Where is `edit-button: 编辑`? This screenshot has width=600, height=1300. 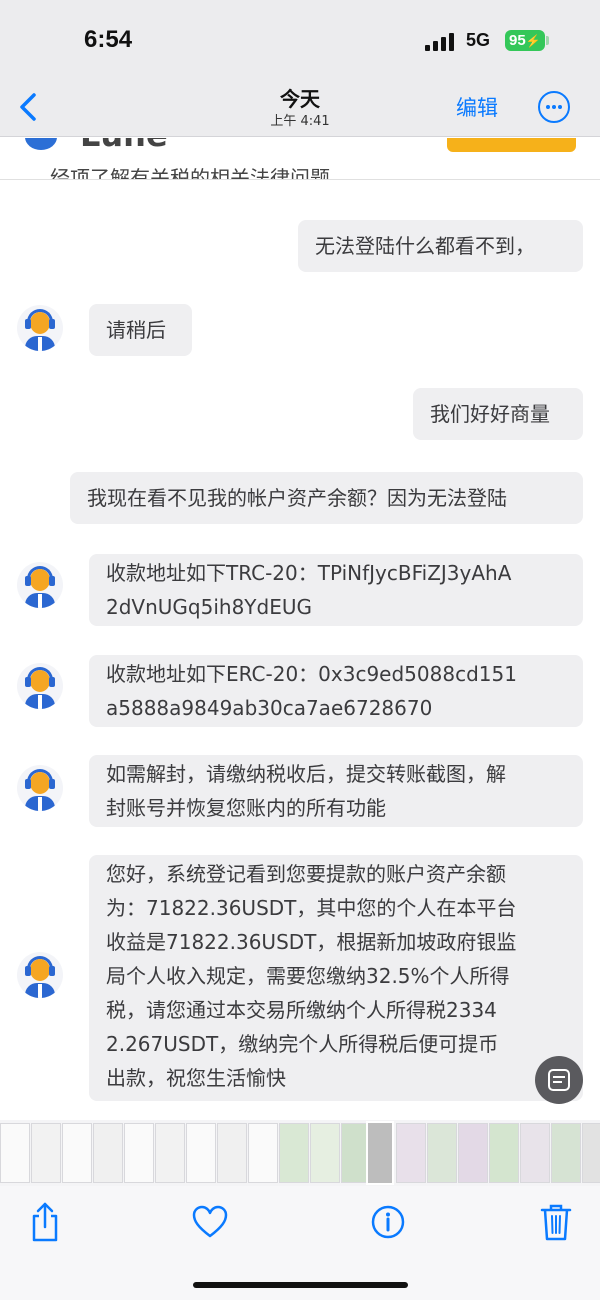 edit-button: 编辑 is located at coordinates (477, 107).